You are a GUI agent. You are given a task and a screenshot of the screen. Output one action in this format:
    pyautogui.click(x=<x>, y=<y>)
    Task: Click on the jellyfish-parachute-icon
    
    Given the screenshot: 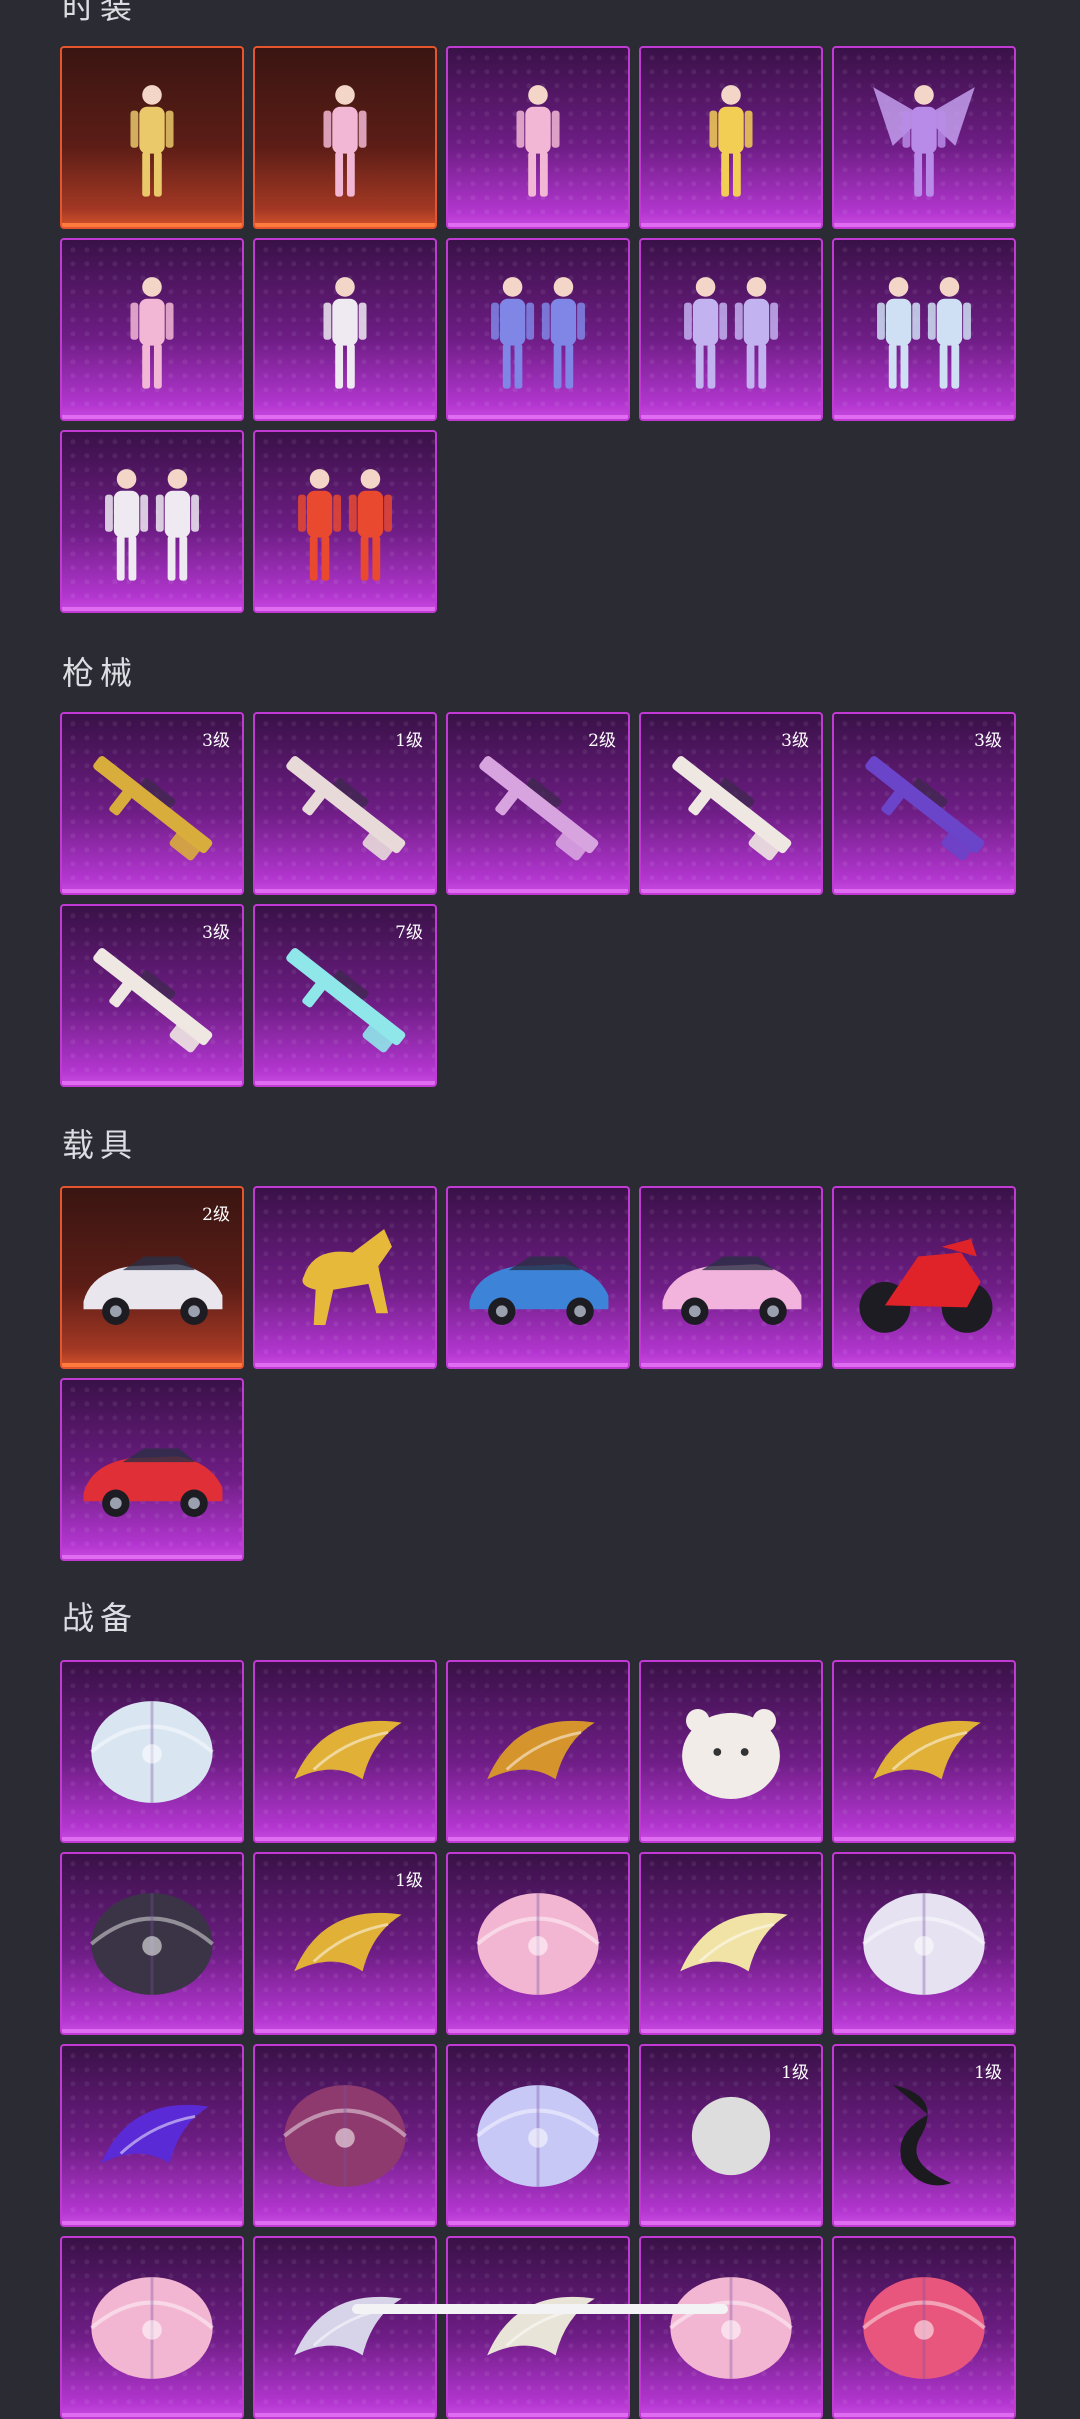 What is the action you would take?
    pyautogui.click(x=538, y=2135)
    